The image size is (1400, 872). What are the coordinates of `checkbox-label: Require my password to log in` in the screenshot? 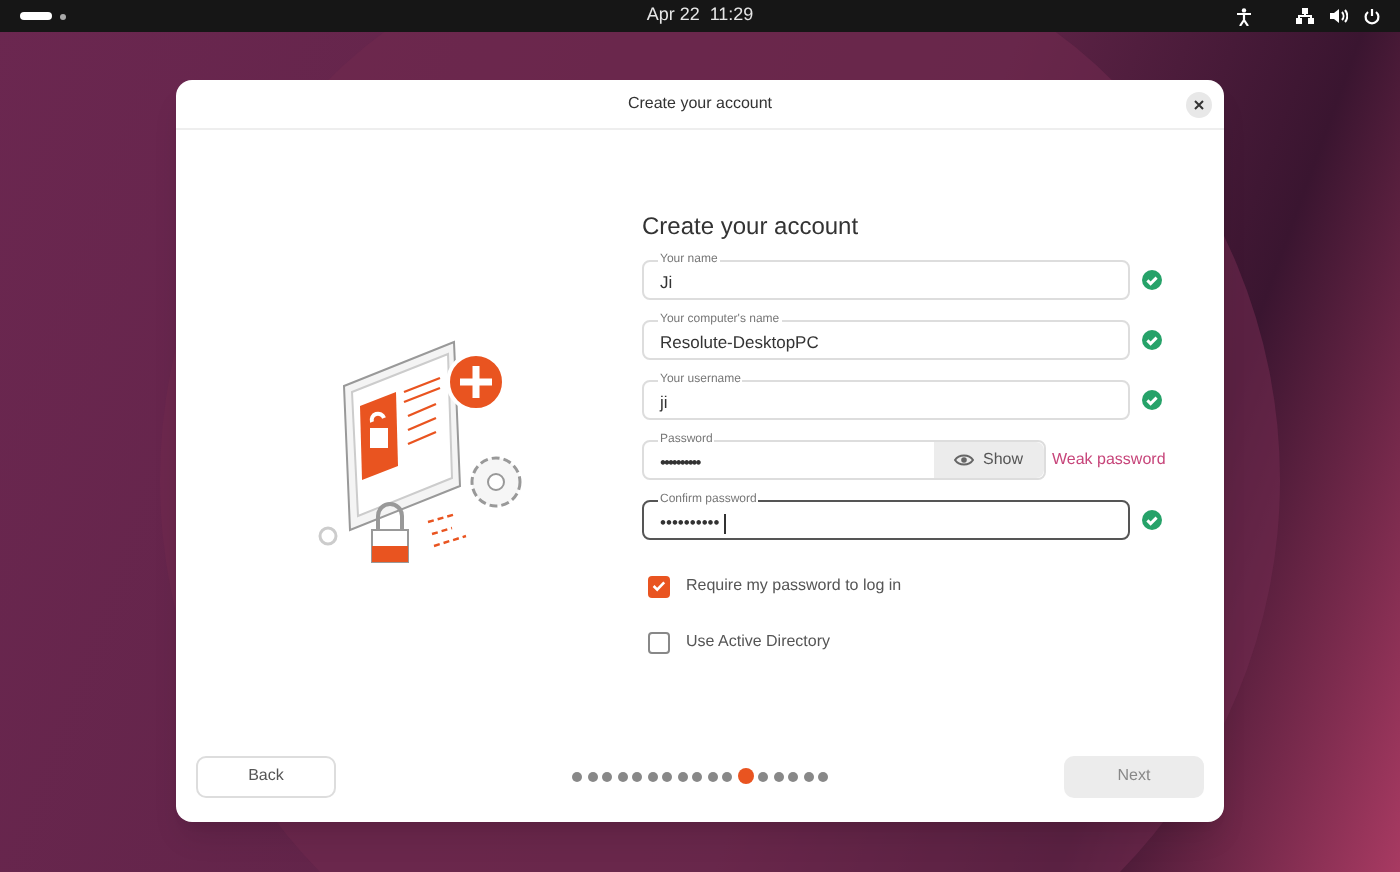 It's located at (794, 586).